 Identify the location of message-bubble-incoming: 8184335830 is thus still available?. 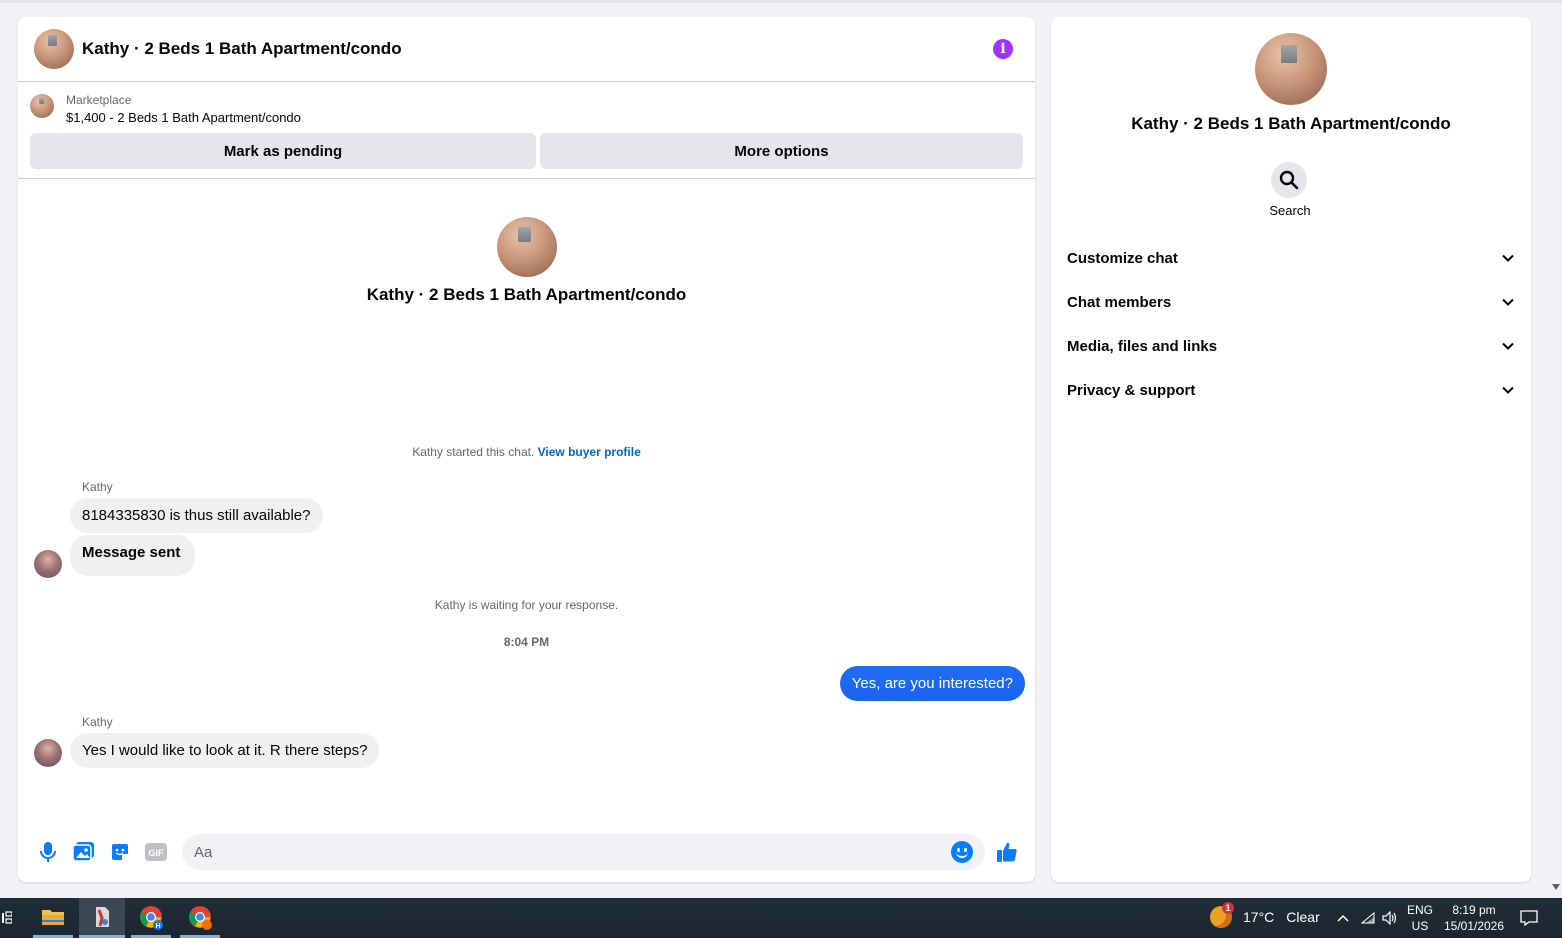
(196, 515).